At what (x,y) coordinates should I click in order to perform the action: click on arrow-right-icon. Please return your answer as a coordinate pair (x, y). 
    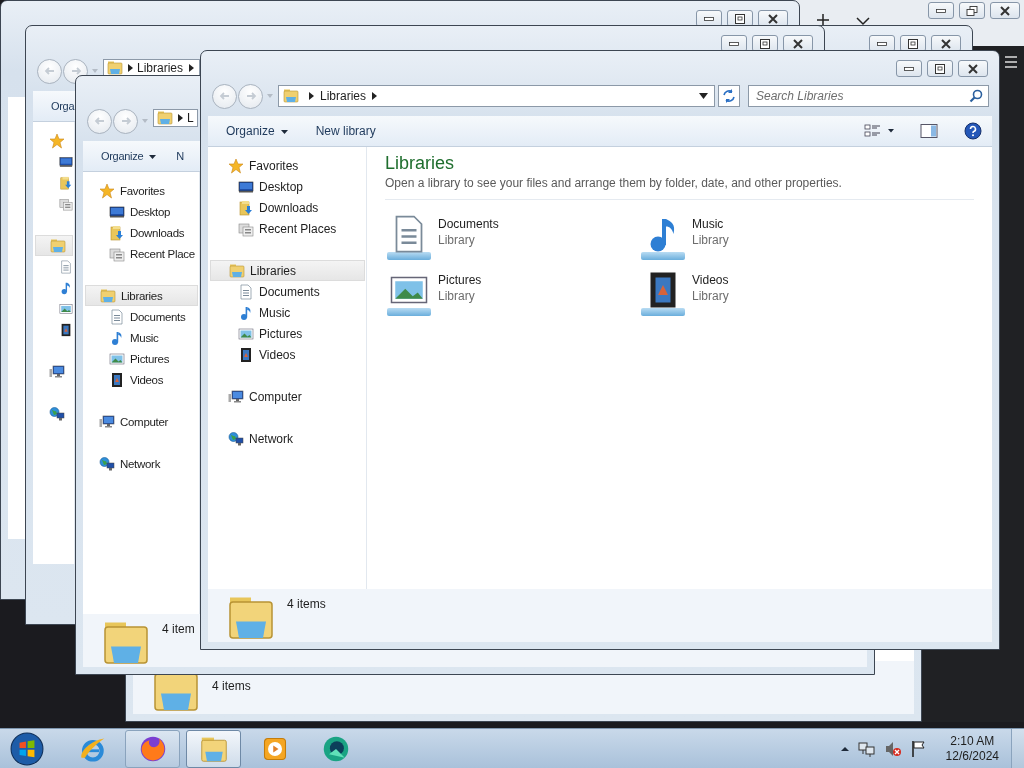
    Looking at the image, I should click on (125, 121).